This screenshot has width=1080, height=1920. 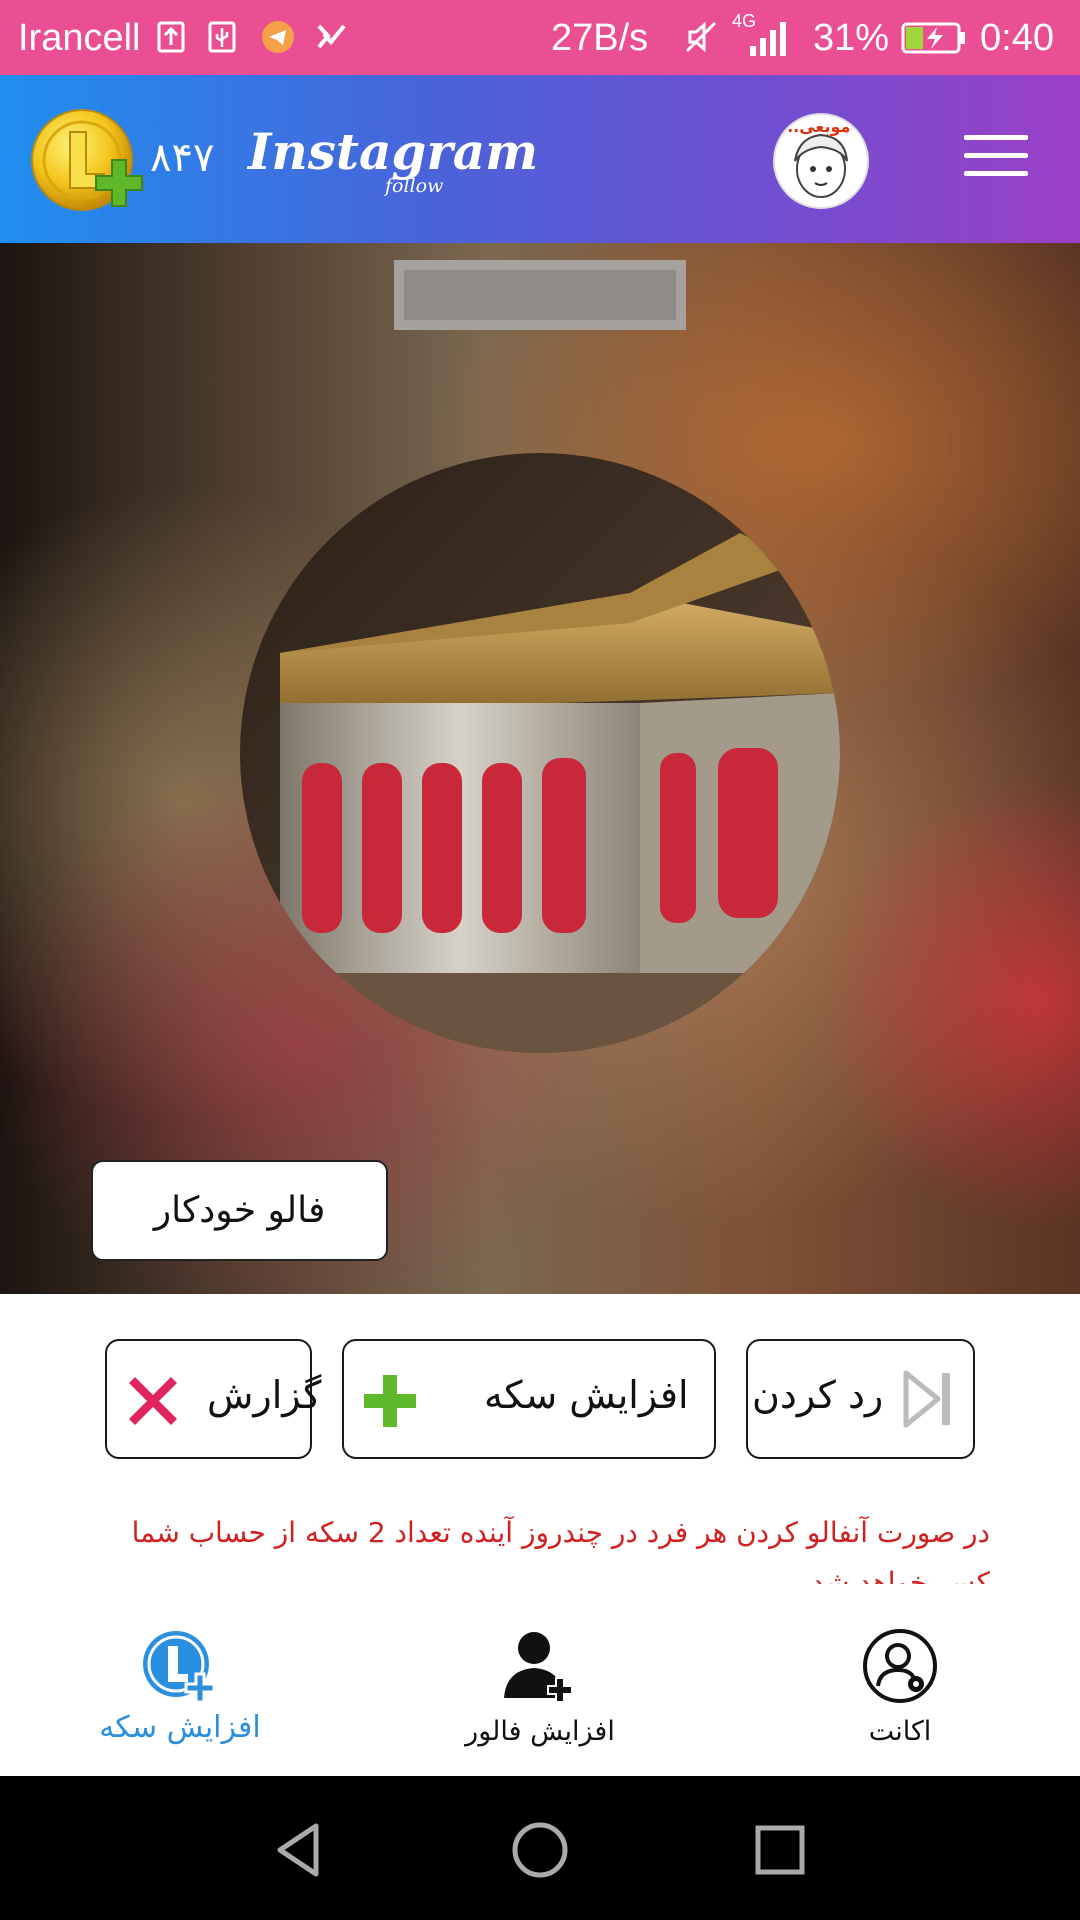 I want to click on mute-icon, so click(x=701, y=37).